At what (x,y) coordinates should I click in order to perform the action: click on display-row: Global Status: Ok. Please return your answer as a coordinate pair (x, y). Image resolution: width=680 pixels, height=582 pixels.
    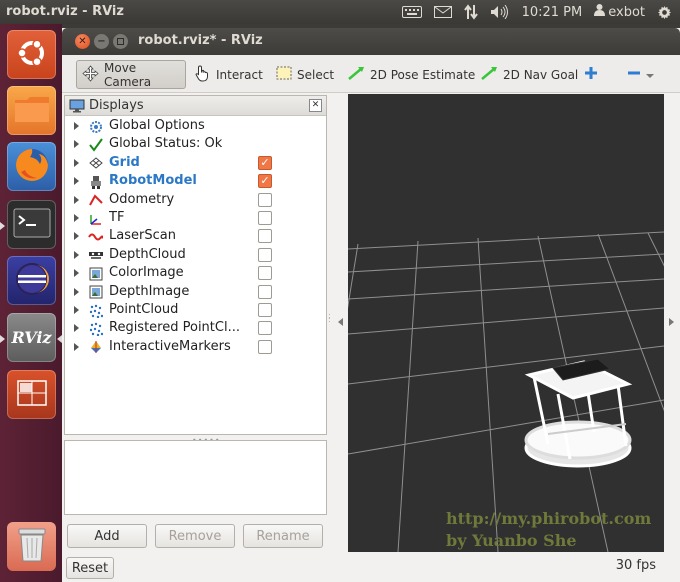
    Looking at the image, I should click on (195, 144).